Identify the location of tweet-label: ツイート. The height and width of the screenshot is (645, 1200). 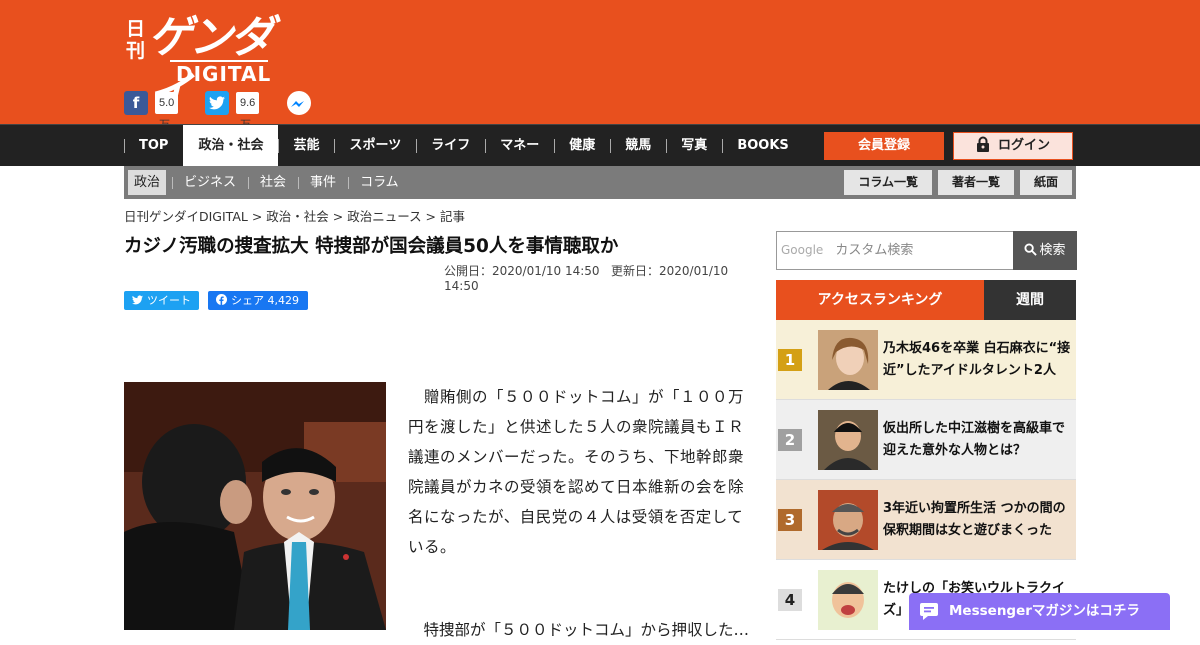
(169, 300).